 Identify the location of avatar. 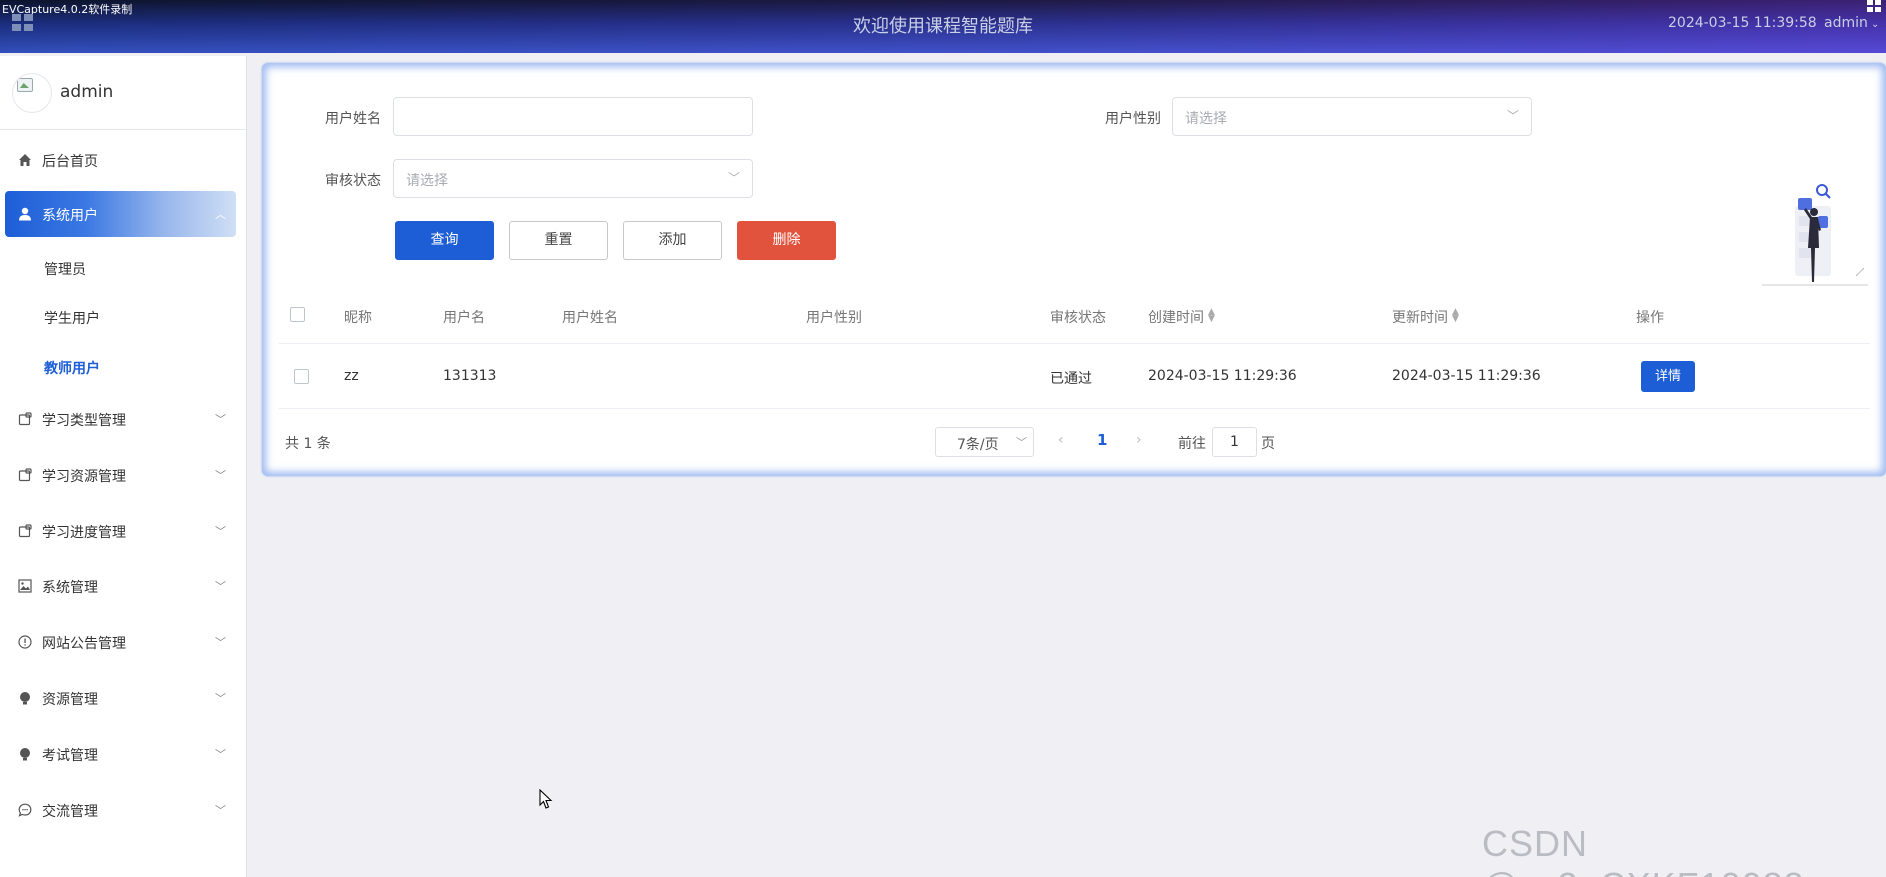
(32, 93).